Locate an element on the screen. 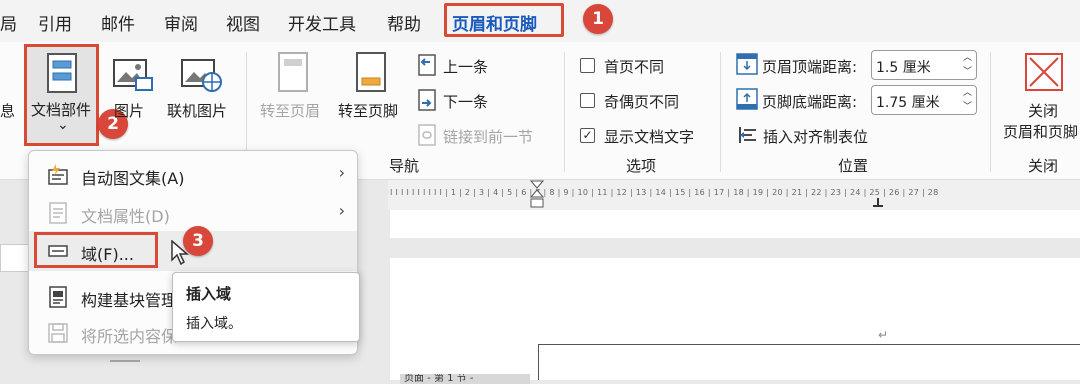  save-selection-label: 将所选内容保 is located at coordinates (129, 336).